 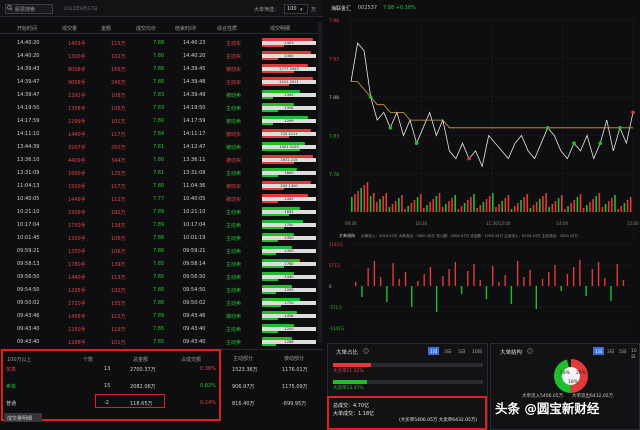 I want to click on tick-row: 09:43:46 1458手 115万 7.89 09:43:46 被动卖 1458, so click(x=161, y=315).